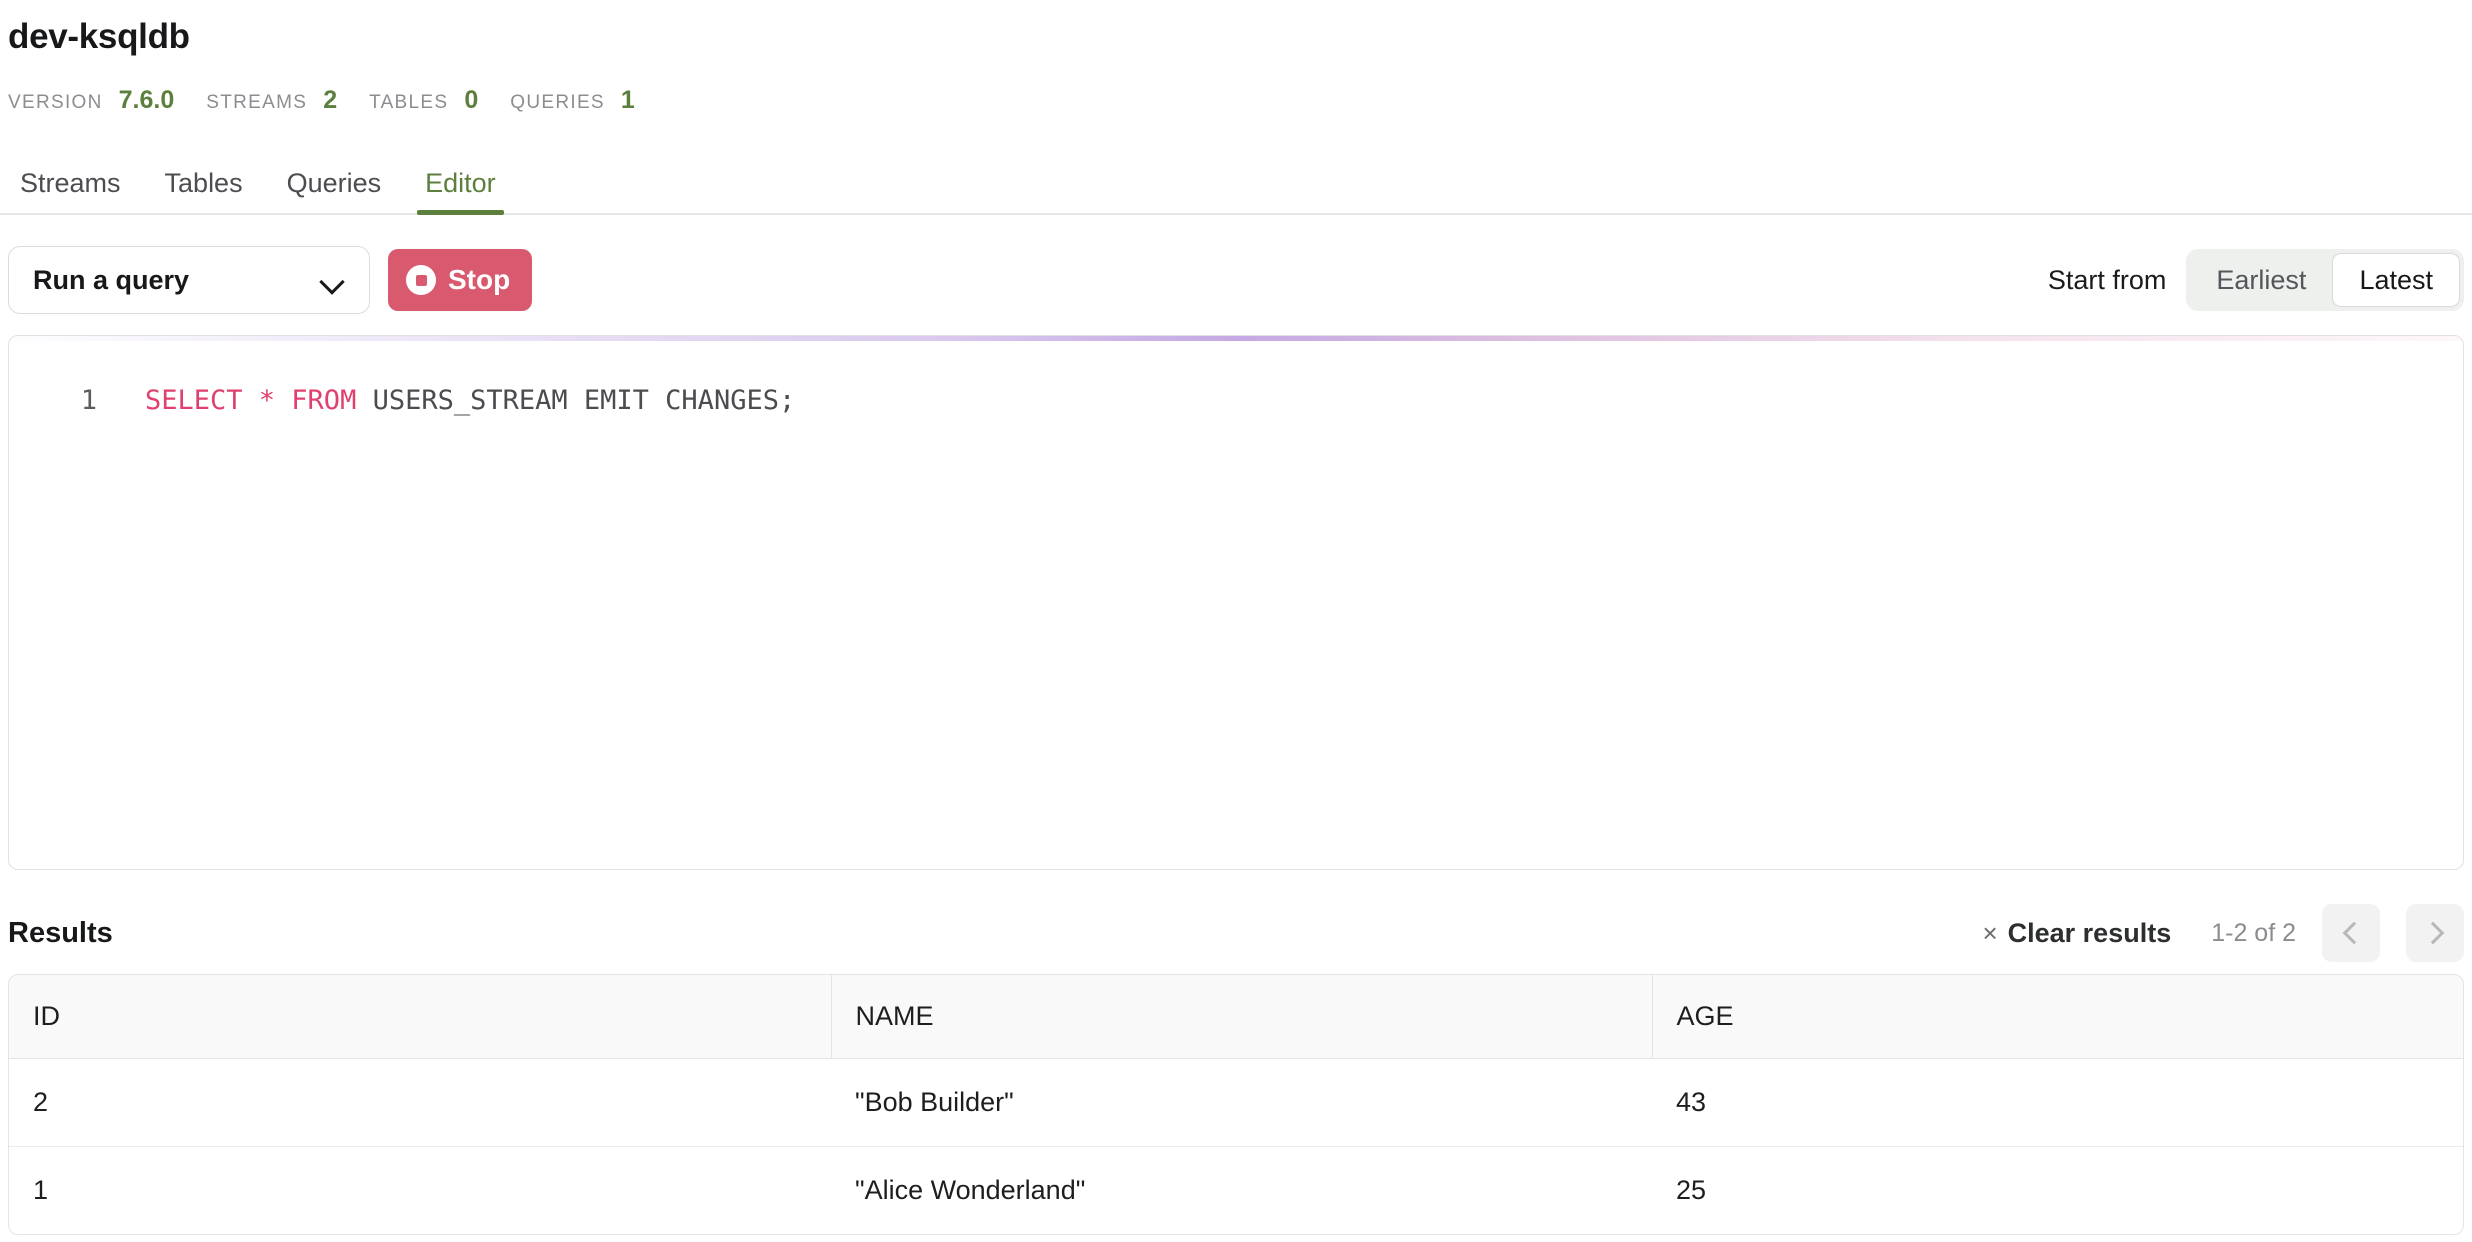 Image resolution: width=2472 pixels, height=1242 pixels. I want to click on meta-queries-label: QUERIES, so click(557, 102).